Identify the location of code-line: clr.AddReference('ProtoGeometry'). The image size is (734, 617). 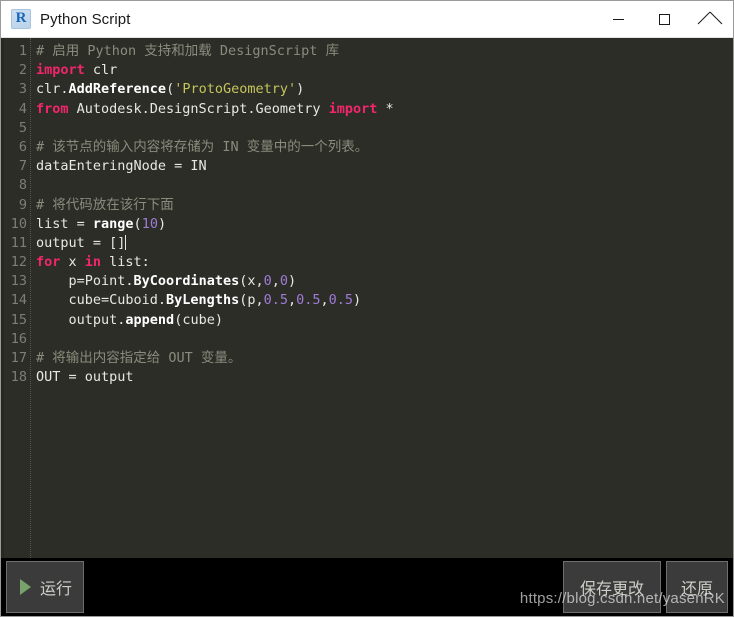
(384, 89).